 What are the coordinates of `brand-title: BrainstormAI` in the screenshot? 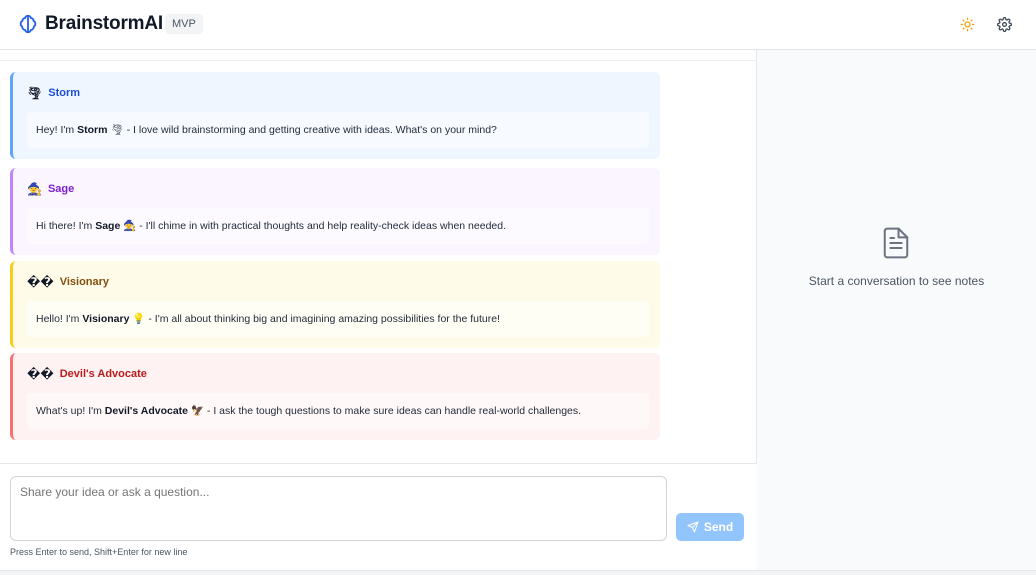 It's located at (104, 23).